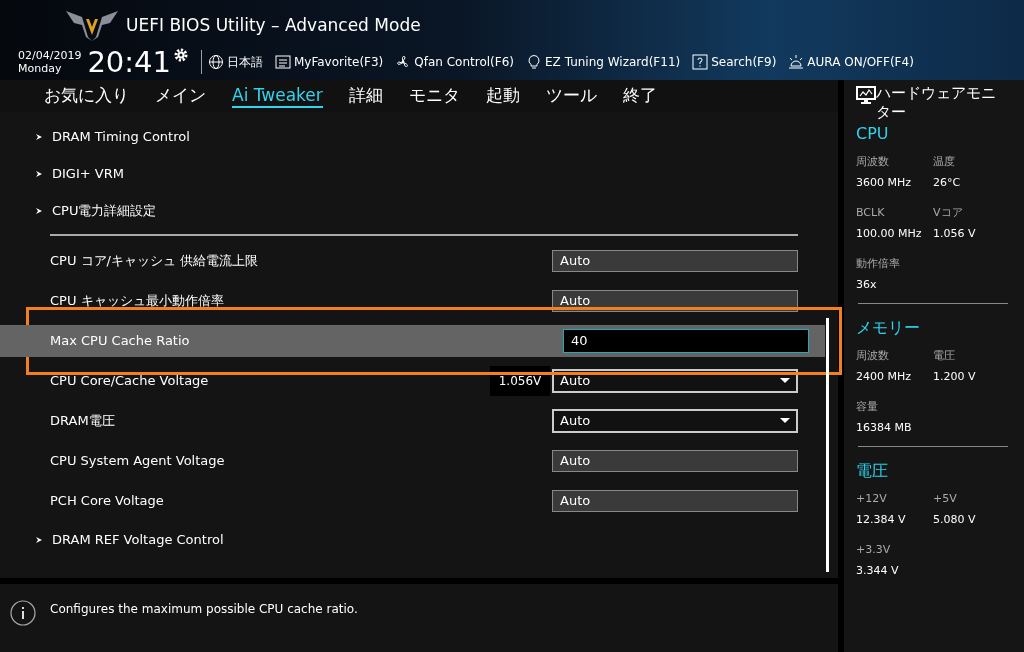 This screenshot has height=652, width=1024. What do you see at coordinates (884, 427) in the screenshot?
I see `monitor-value: 16384 MB` at bounding box center [884, 427].